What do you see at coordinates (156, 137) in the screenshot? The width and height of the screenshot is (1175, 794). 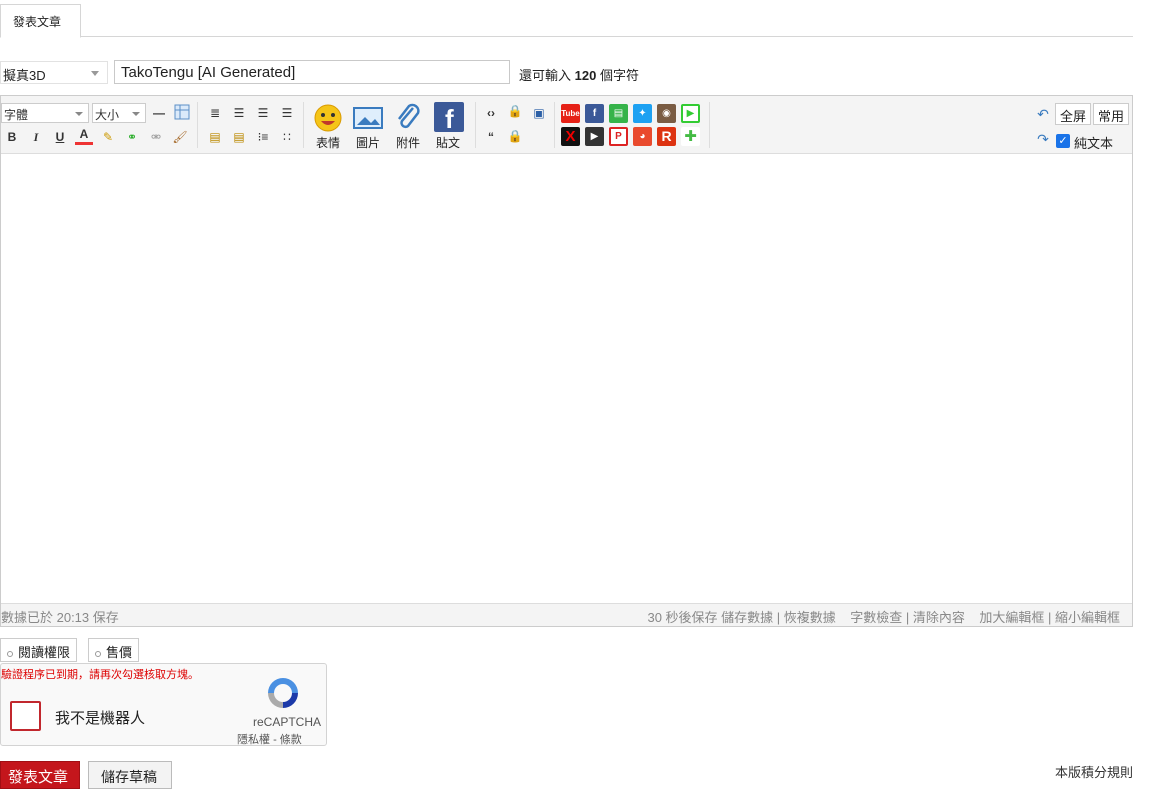 I see `unlink-icon: ⚮` at bounding box center [156, 137].